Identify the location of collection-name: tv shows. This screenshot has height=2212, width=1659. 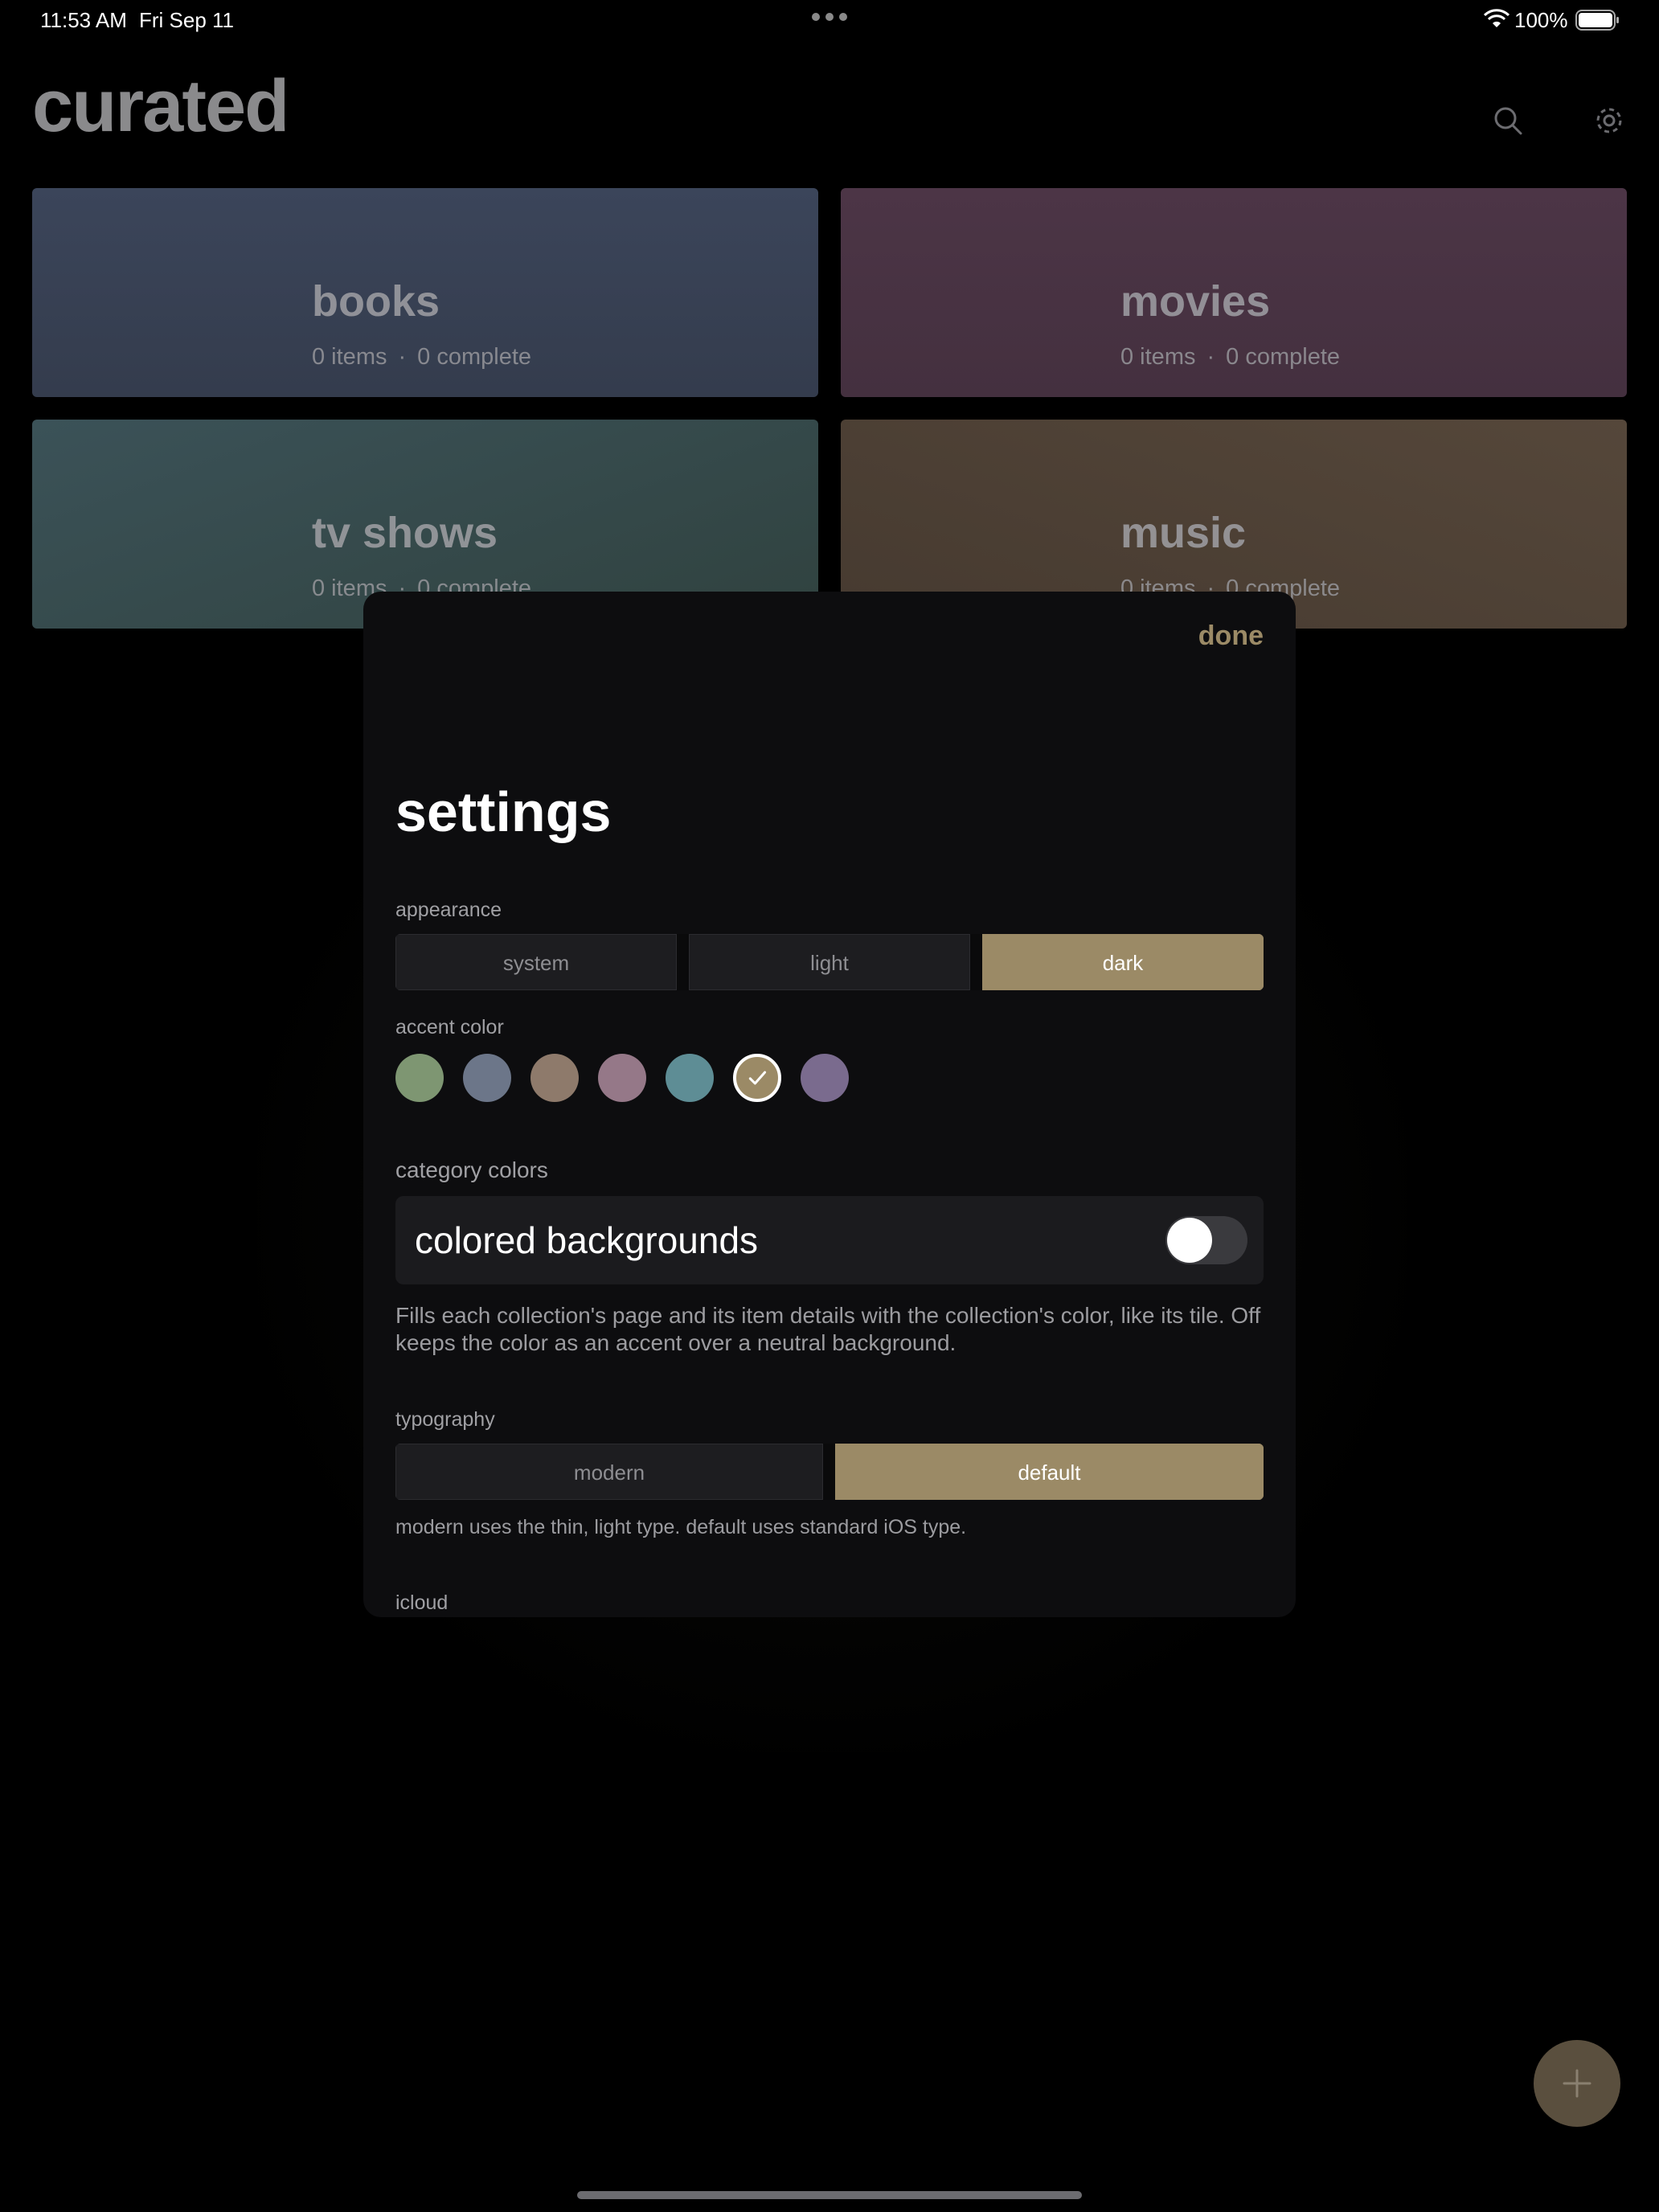
(405, 533).